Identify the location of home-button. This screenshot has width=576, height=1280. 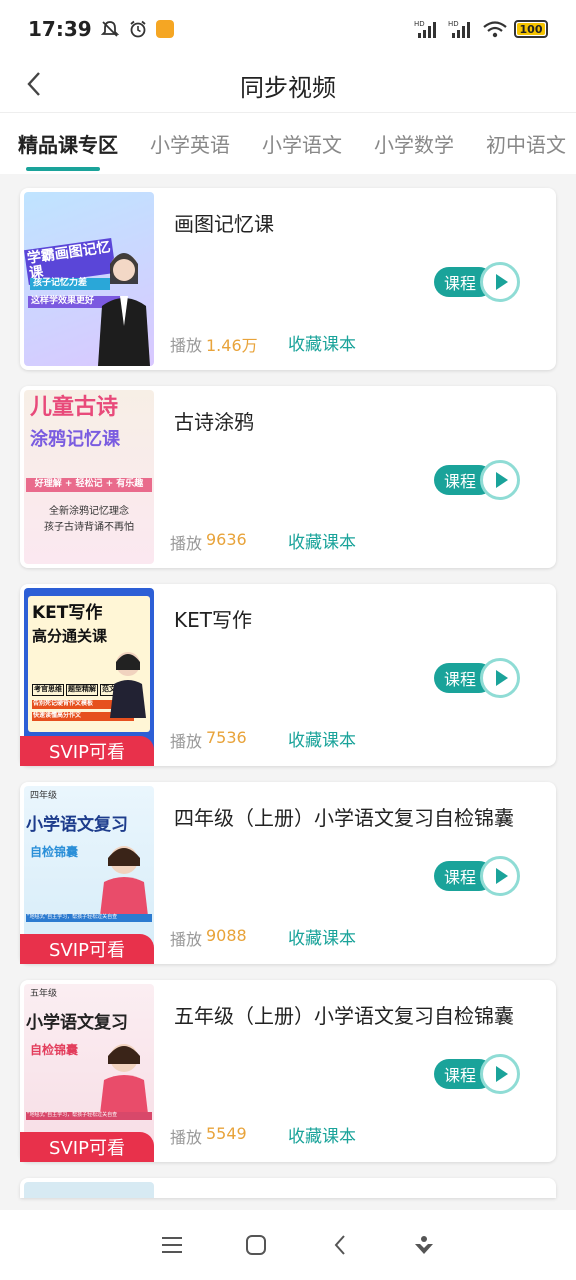
(256, 1245).